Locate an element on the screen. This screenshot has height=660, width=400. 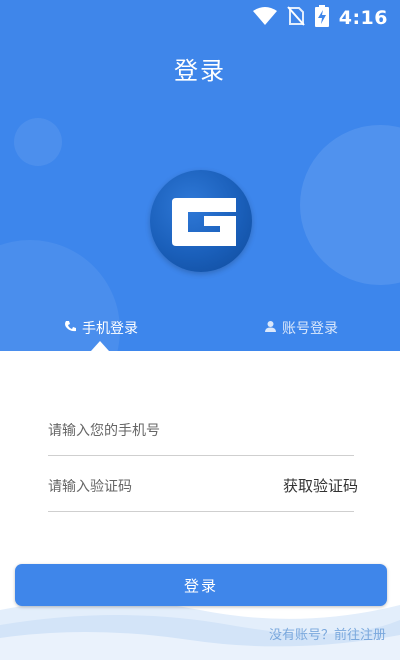
status-icons: 4:16 is located at coordinates (320, 18).